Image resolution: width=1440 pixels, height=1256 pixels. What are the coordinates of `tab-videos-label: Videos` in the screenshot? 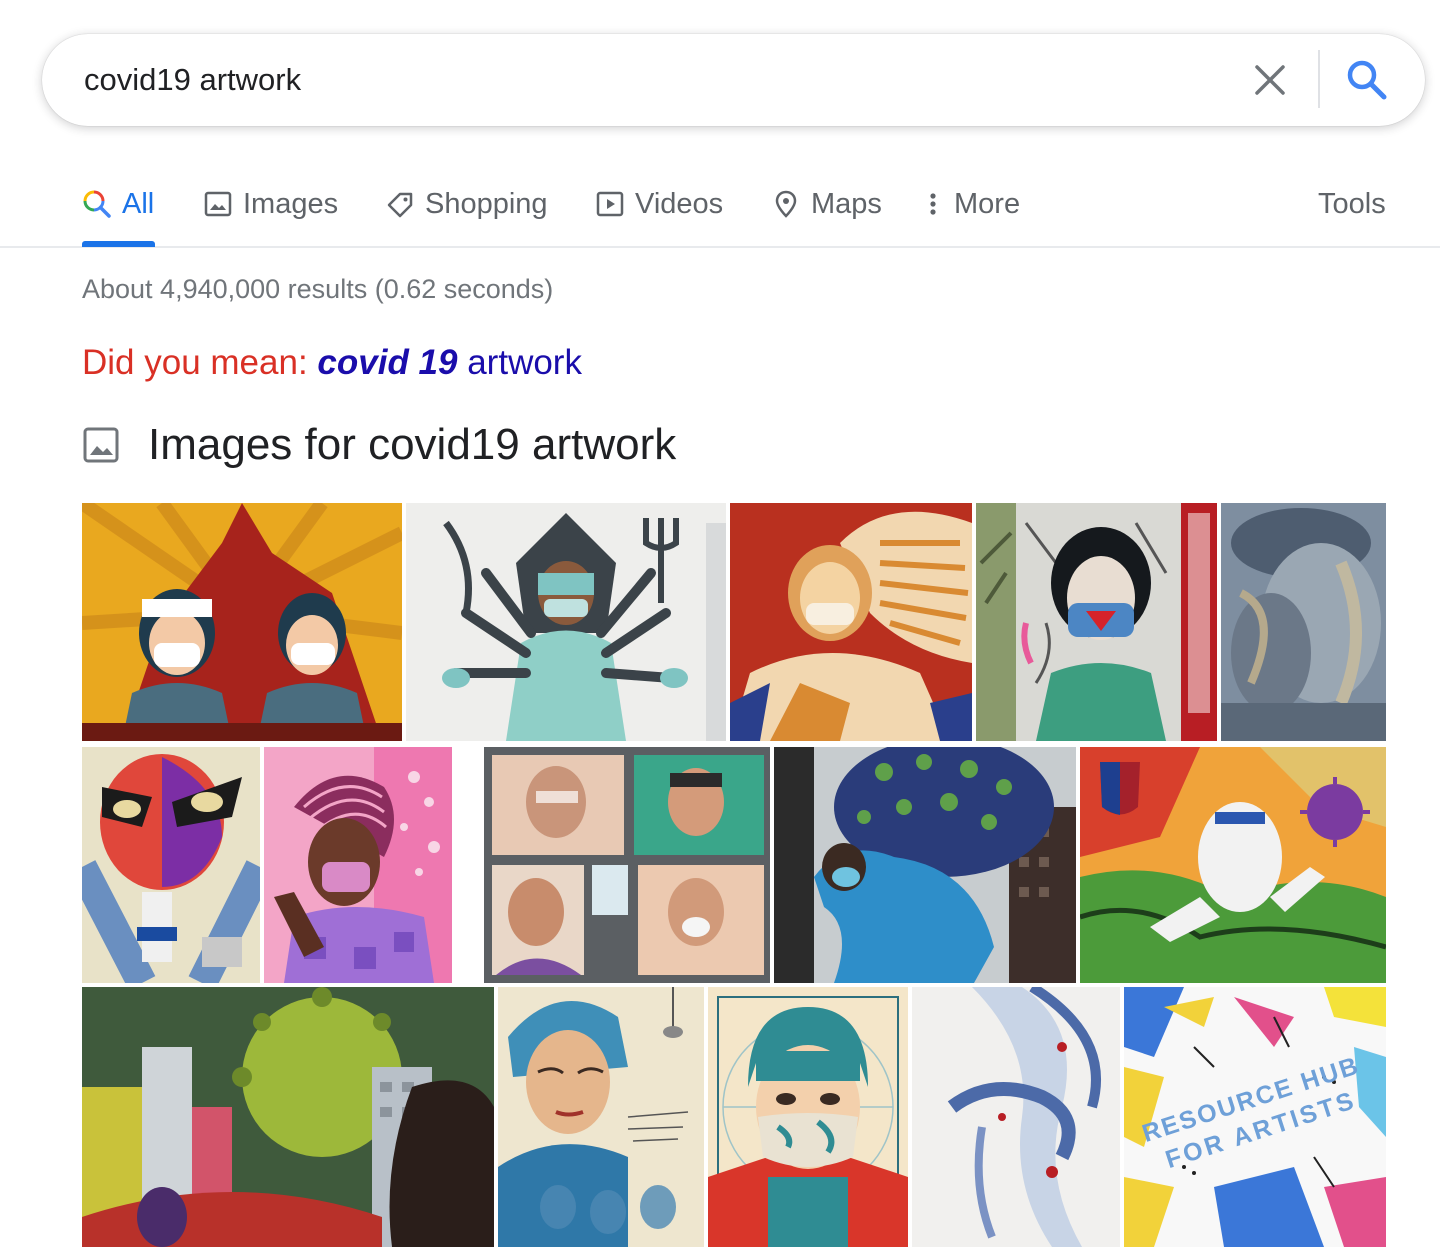 It's located at (679, 203).